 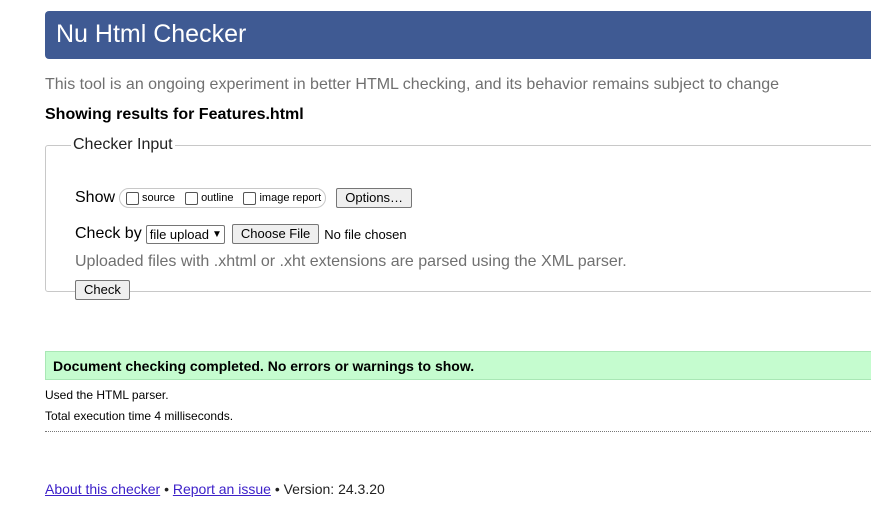 I want to click on show-options-group: source outline image report, so click(x=223, y=198).